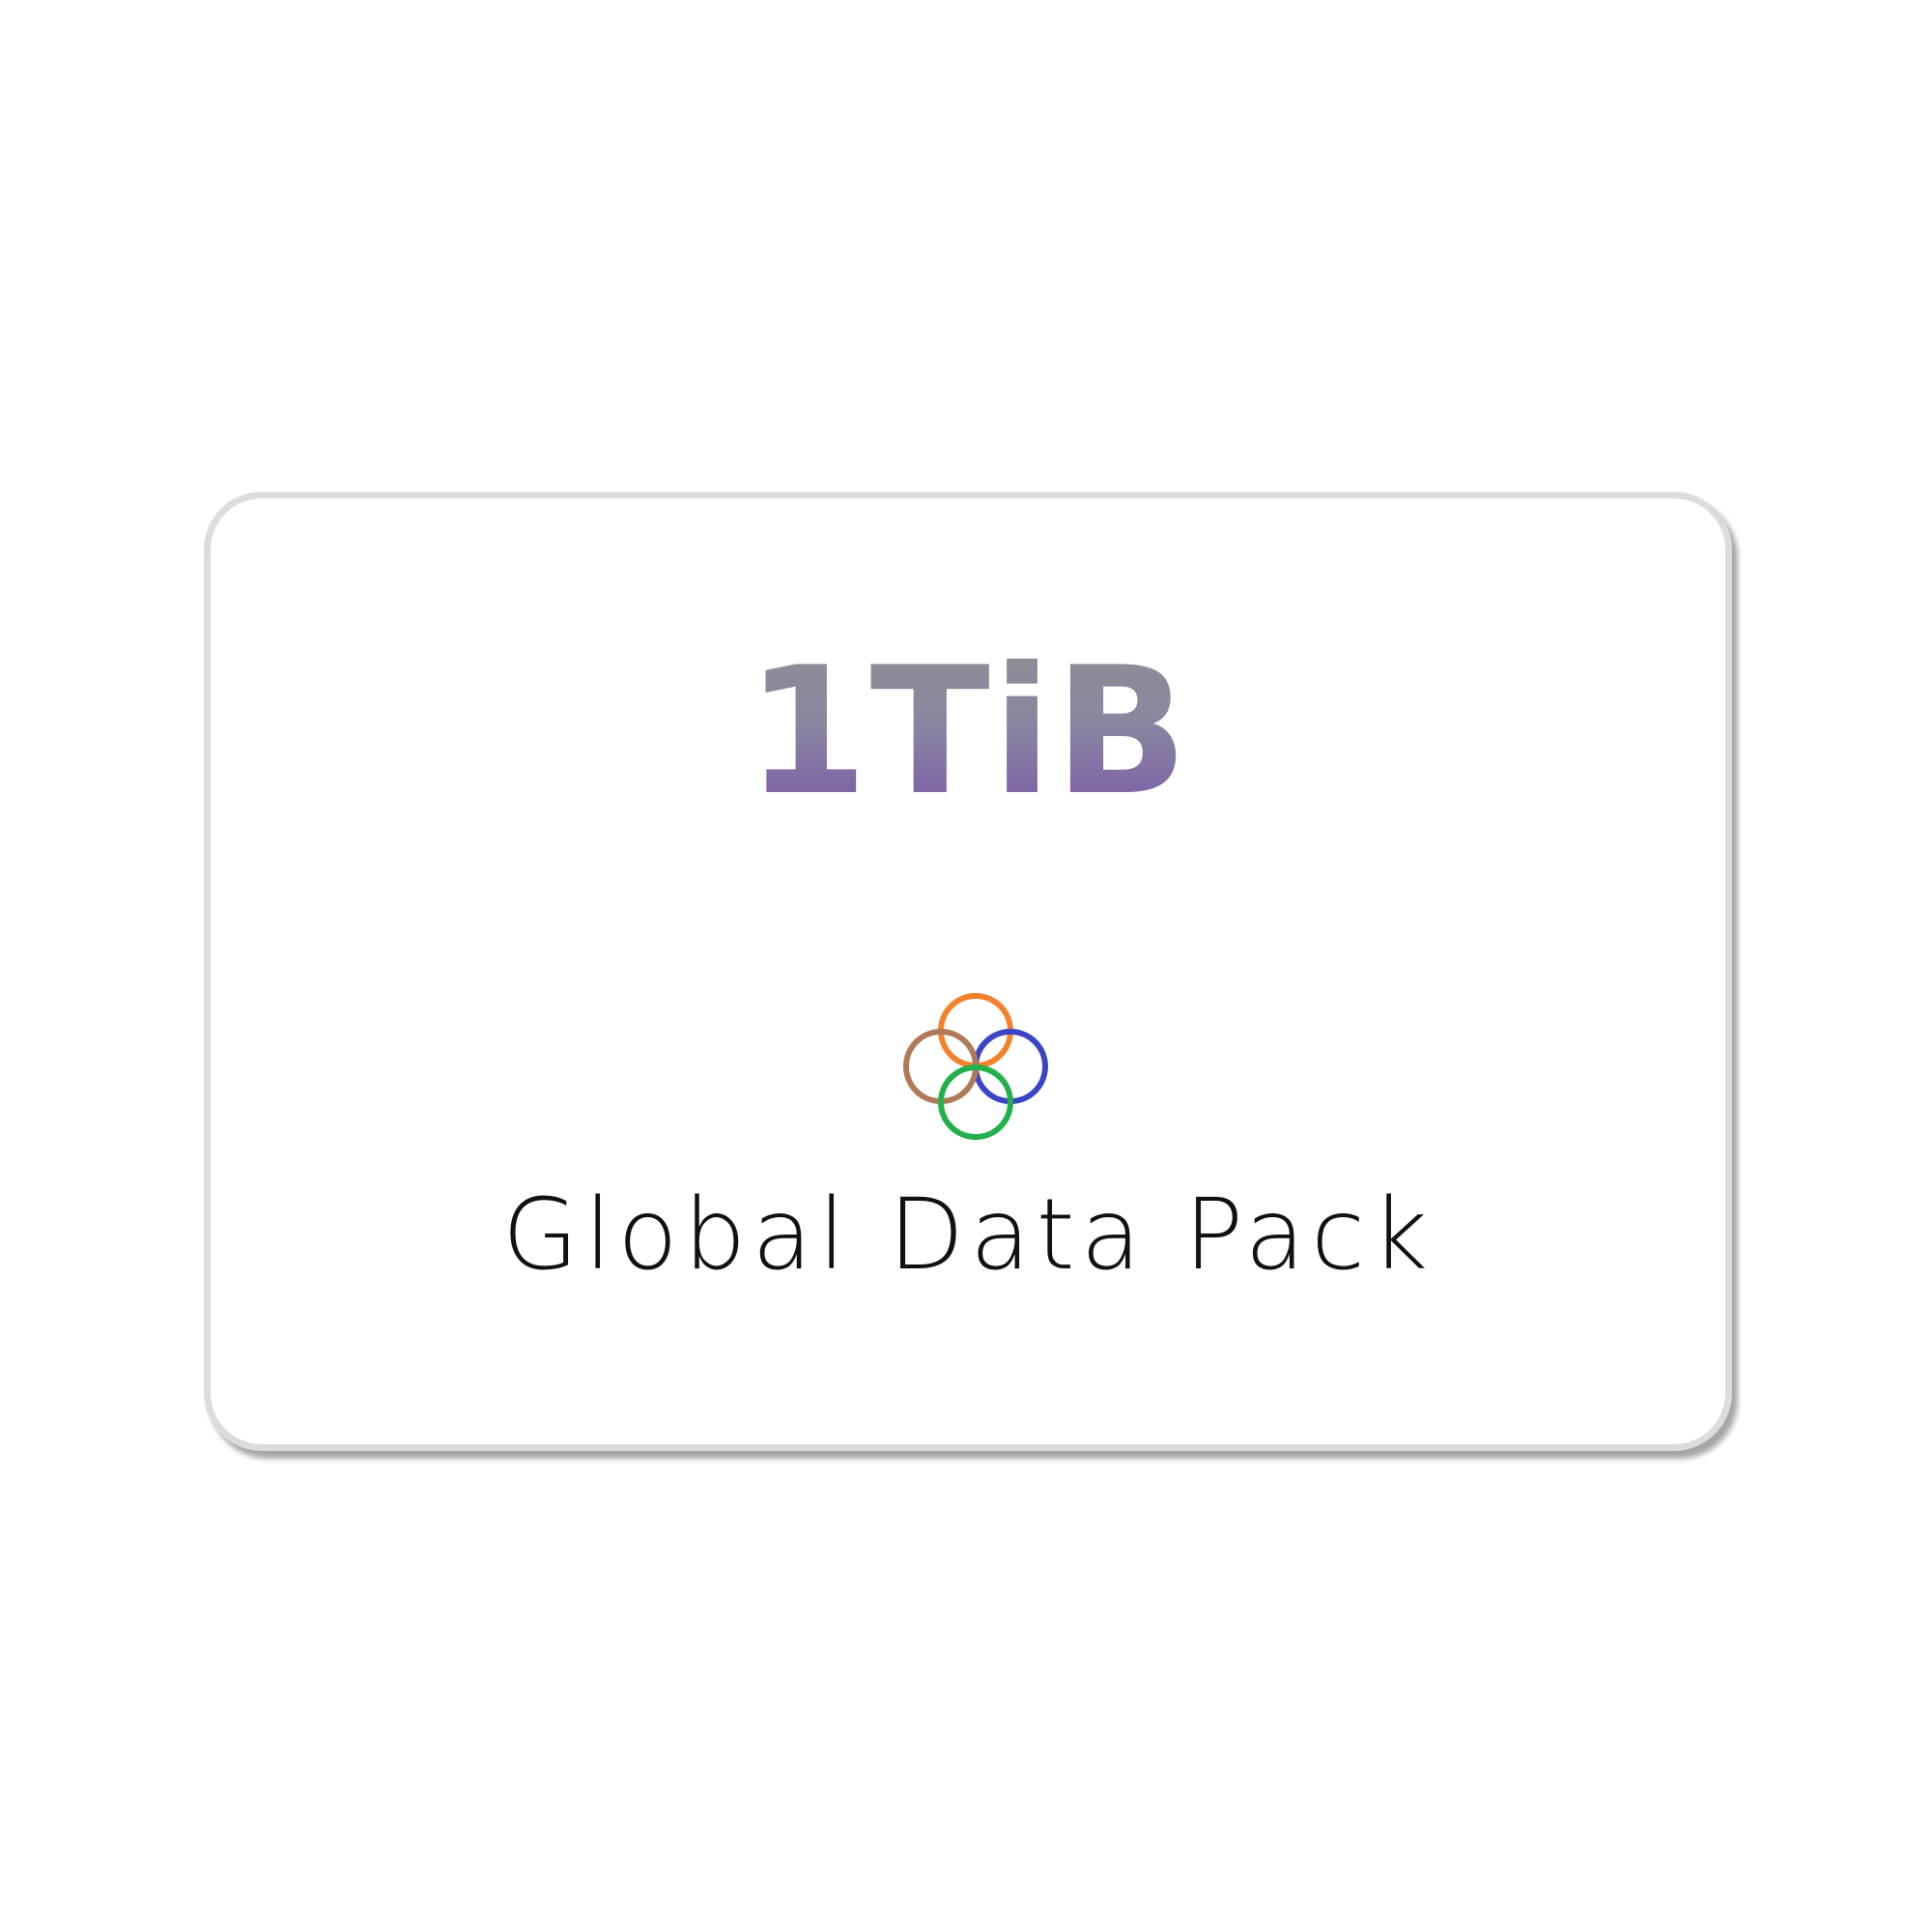  What do you see at coordinates (968, 1235) in the screenshot?
I see `product-name: Global Data Pack` at bounding box center [968, 1235].